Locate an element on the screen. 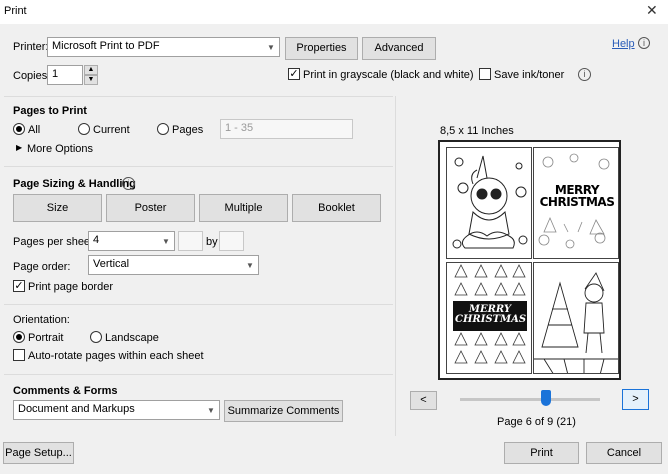  pages-per-sheet-select: 4 ▼ is located at coordinates (131, 241).